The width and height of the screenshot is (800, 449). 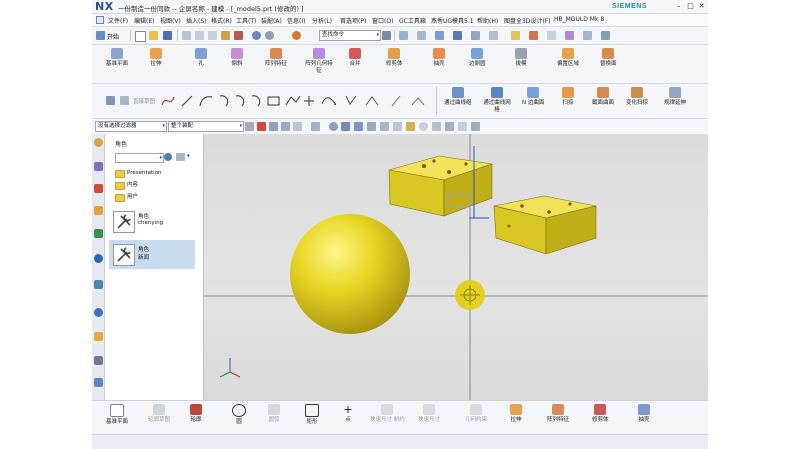 What do you see at coordinates (423, 126) in the screenshot?
I see `snap-quadrant-icon` at bounding box center [423, 126].